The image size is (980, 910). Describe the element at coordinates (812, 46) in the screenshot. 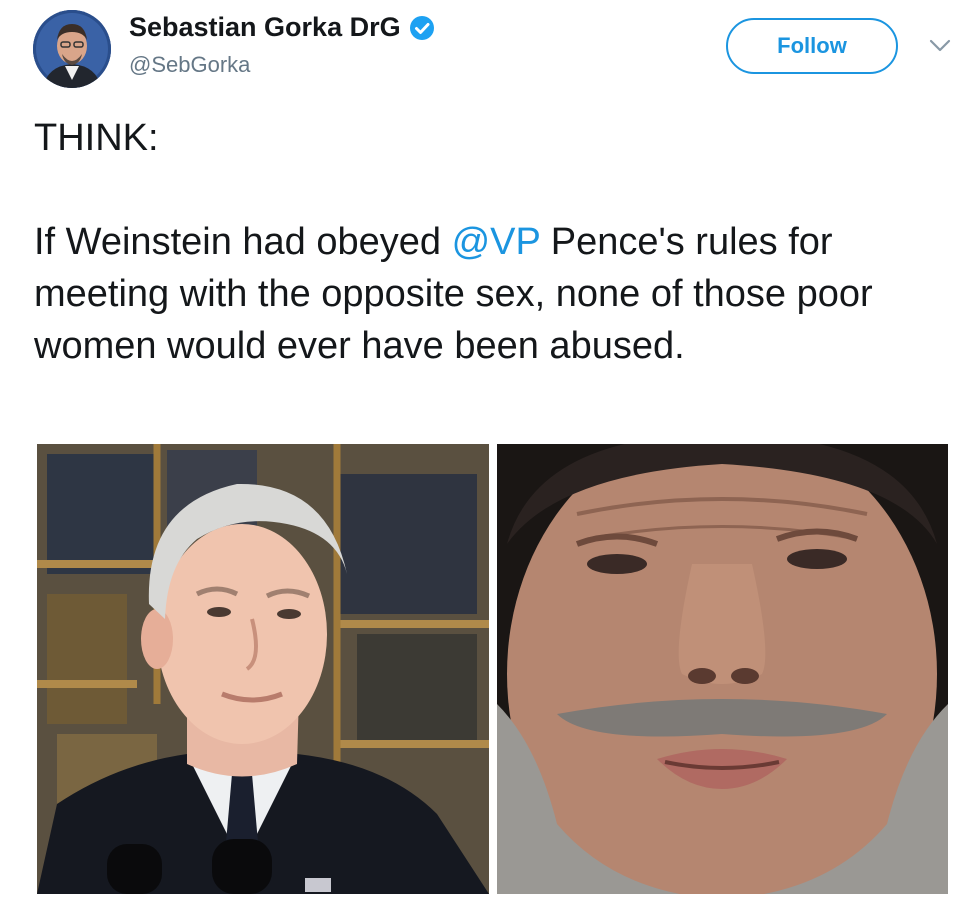

I see `follow-button: Follow` at that location.